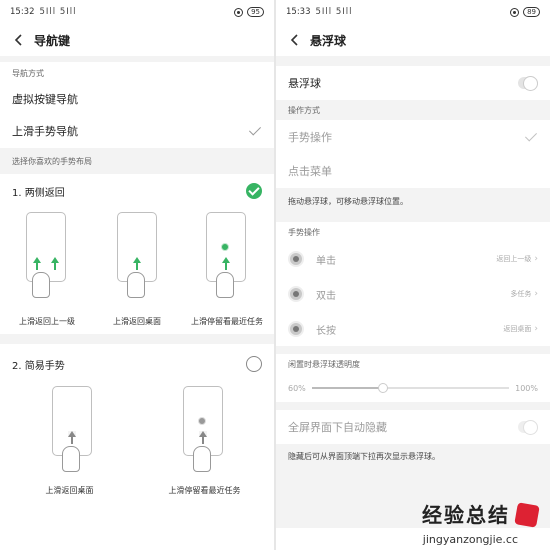 Image resolution: width=550 pixels, height=550 pixels. I want to click on header: 导航键, so click(137, 40).